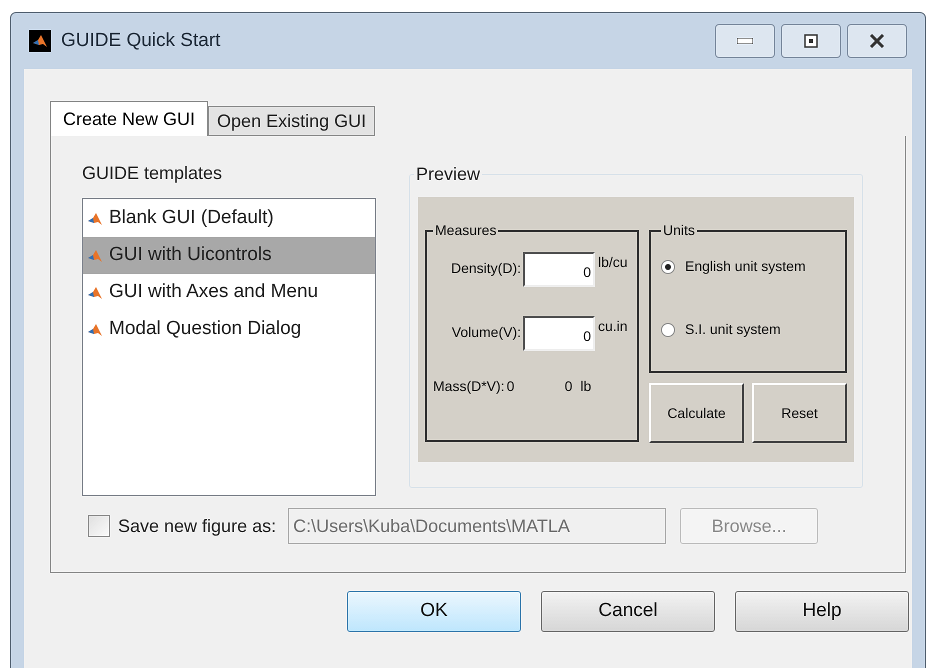 This screenshot has width=929, height=668. What do you see at coordinates (486, 332) in the screenshot?
I see `measure-label: Volume(V):` at bounding box center [486, 332].